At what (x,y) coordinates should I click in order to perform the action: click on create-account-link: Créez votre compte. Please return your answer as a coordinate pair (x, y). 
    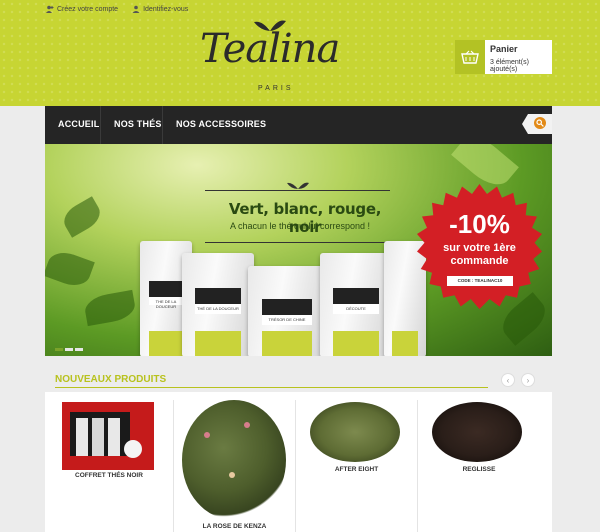
    Looking at the image, I should click on (82, 9).